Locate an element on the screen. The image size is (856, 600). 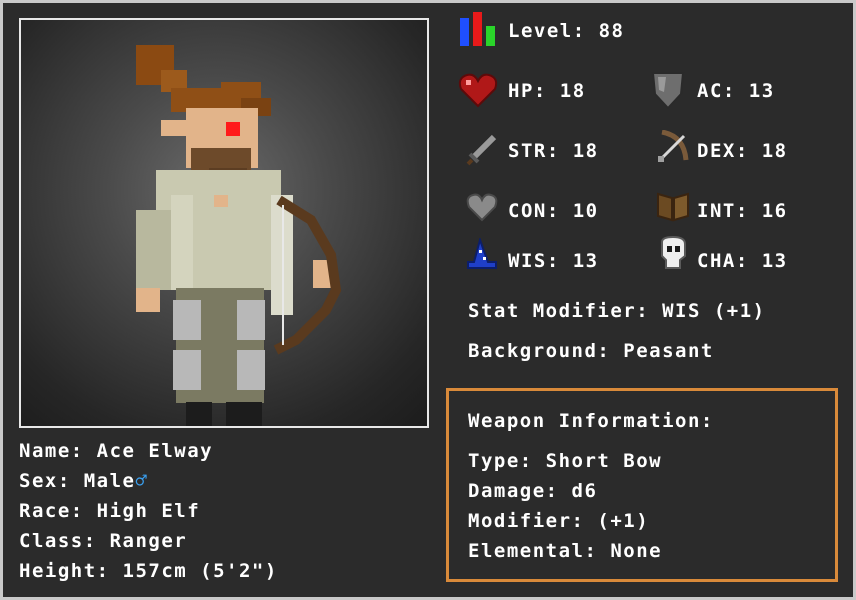
level-value: 88 is located at coordinates (611, 31).